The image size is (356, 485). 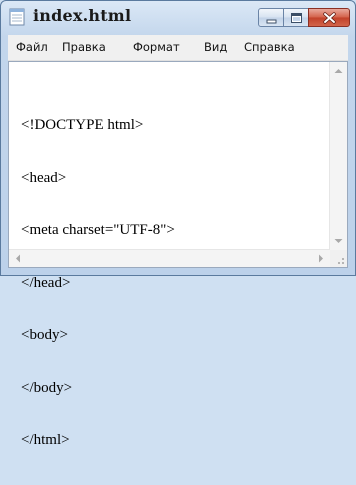 What do you see at coordinates (215, 47) in the screenshot?
I see `menu-view: Вид` at bounding box center [215, 47].